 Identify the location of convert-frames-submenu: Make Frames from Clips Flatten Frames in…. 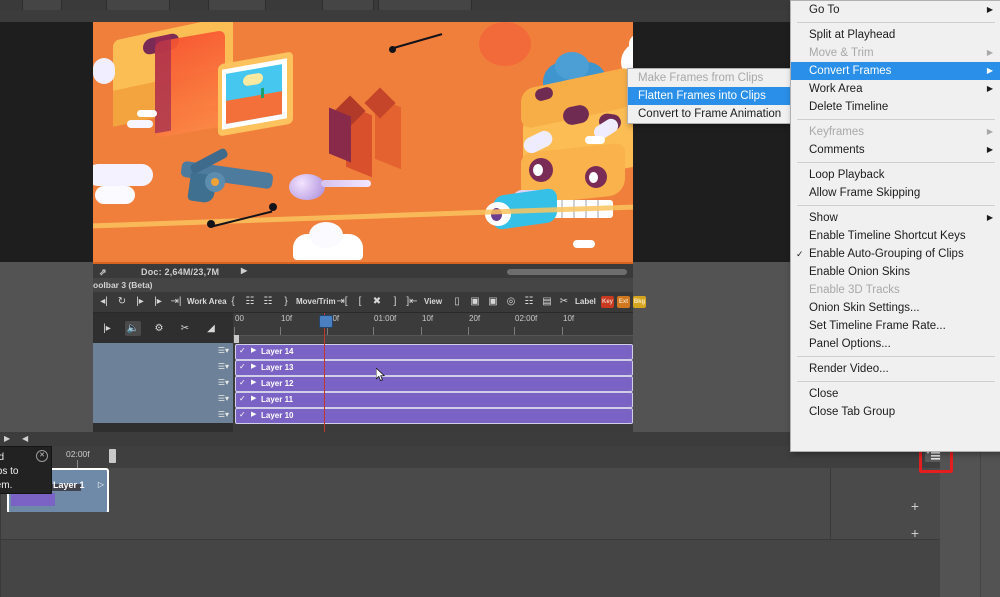
(709, 96).